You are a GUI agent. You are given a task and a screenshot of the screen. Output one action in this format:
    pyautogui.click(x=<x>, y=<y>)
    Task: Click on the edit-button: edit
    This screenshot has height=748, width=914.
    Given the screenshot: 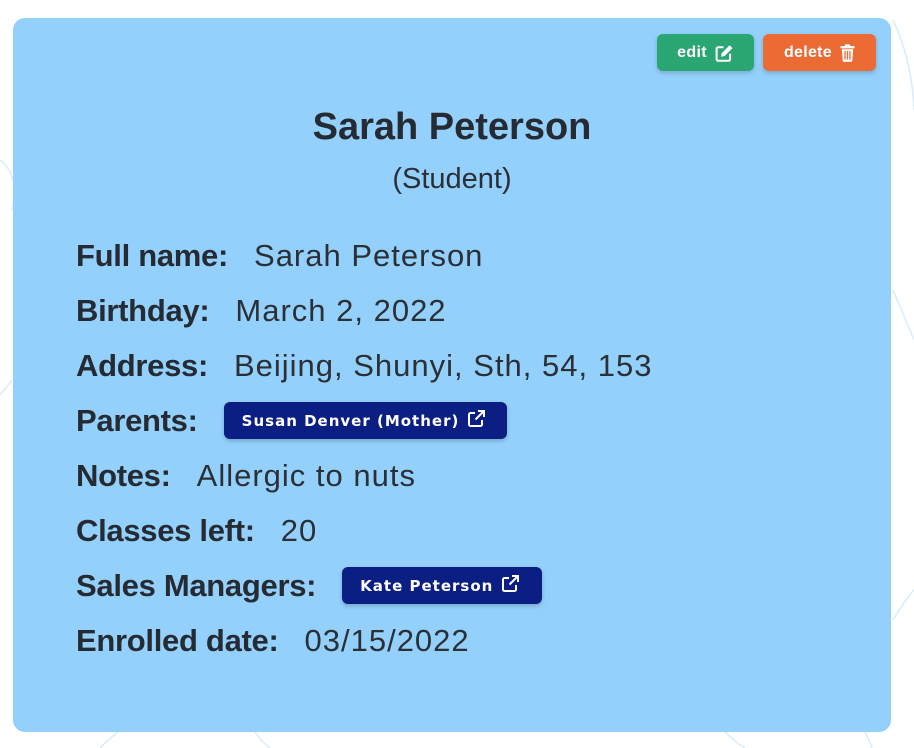 What is the action you would take?
    pyautogui.click(x=705, y=52)
    